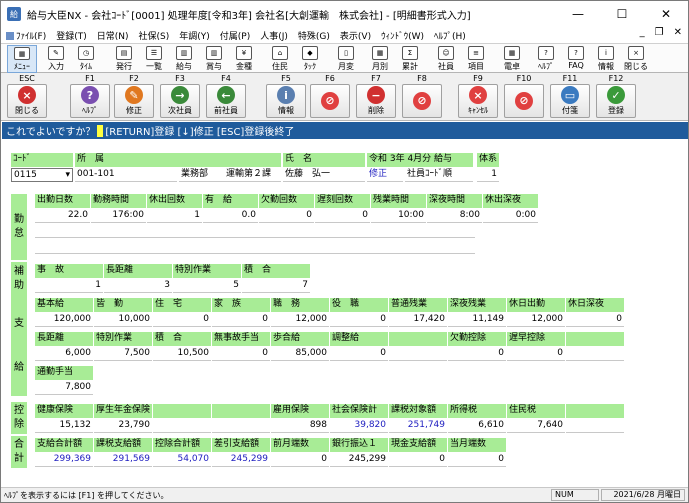  What do you see at coordinates (69, 286) in the screenshot?
I see `aux-value: 1` at bounding box center [69, 286].